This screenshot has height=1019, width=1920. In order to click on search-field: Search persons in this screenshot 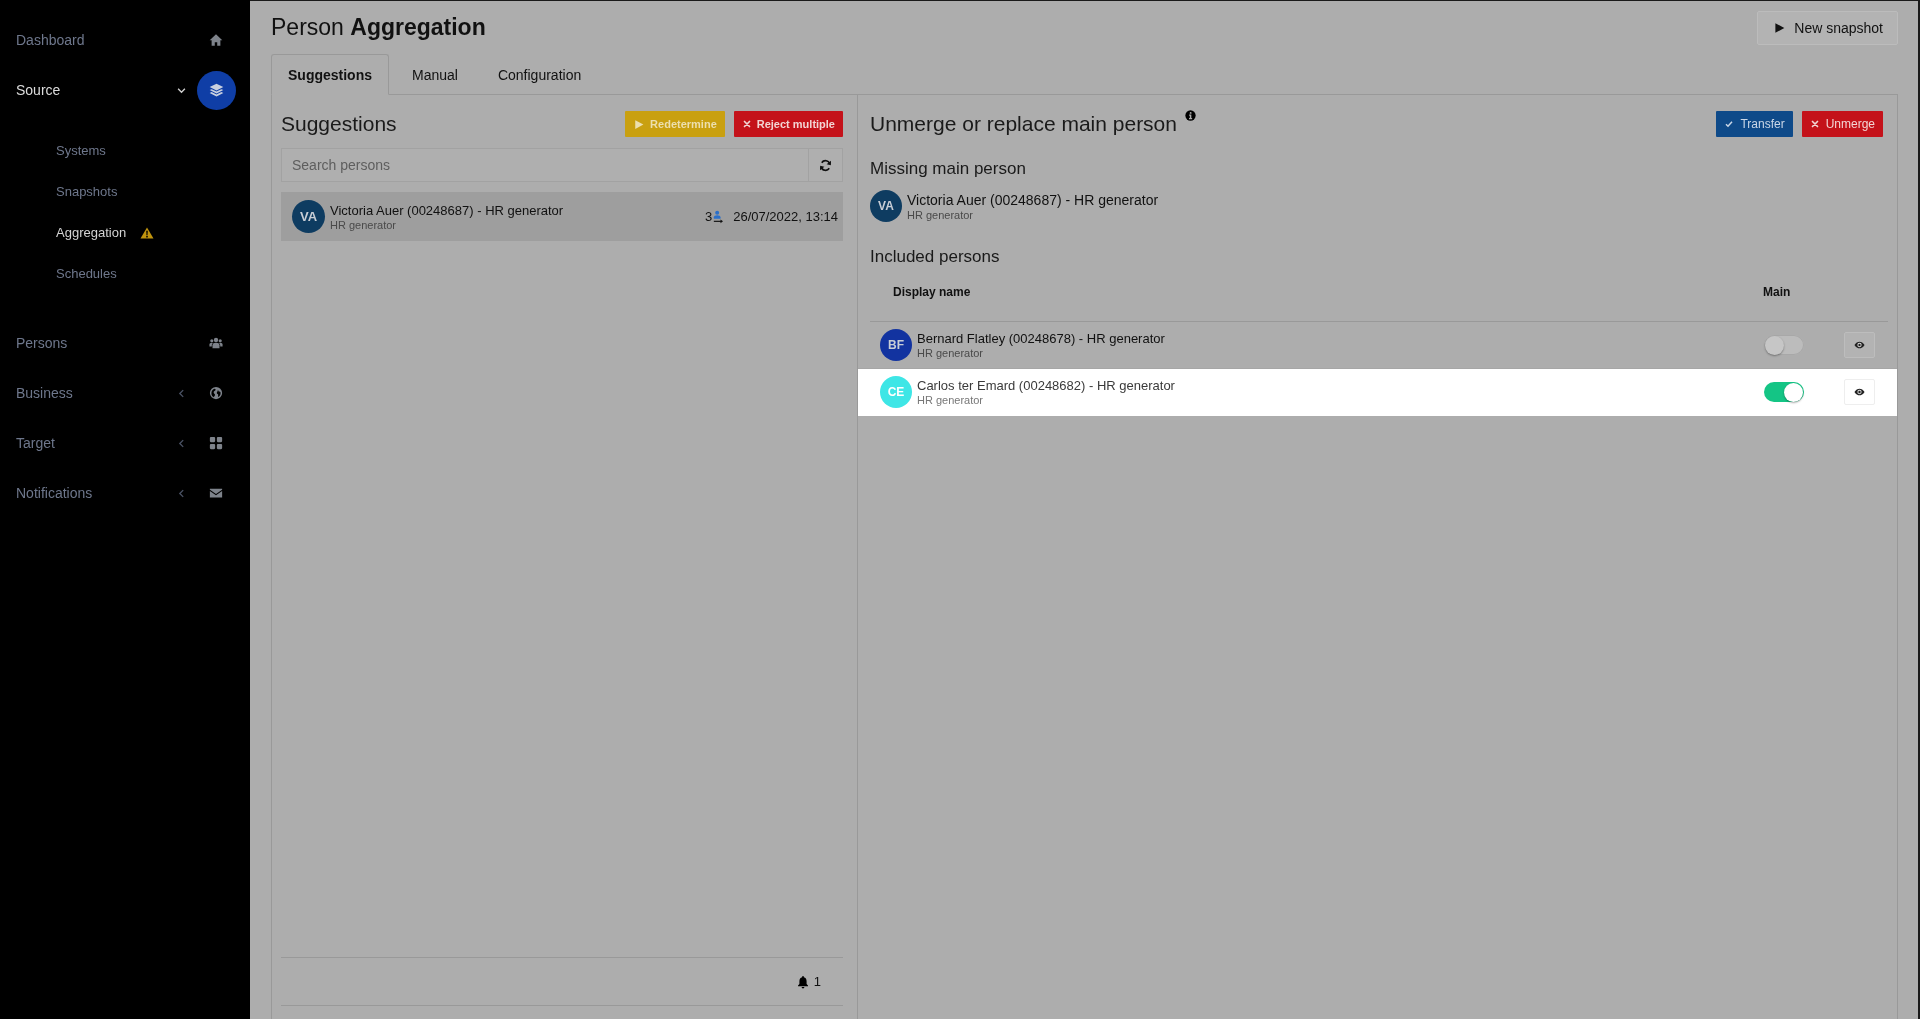, I will do `click(544, 165)`.